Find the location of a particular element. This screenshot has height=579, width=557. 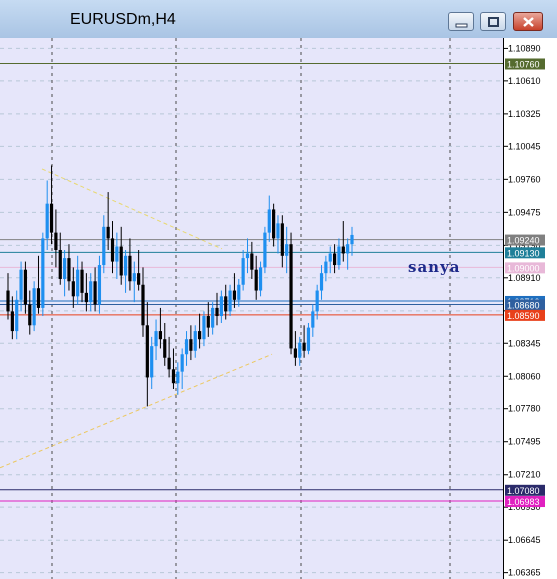

price-tick-label: 1.09475 is located at coordinates (524, 212).